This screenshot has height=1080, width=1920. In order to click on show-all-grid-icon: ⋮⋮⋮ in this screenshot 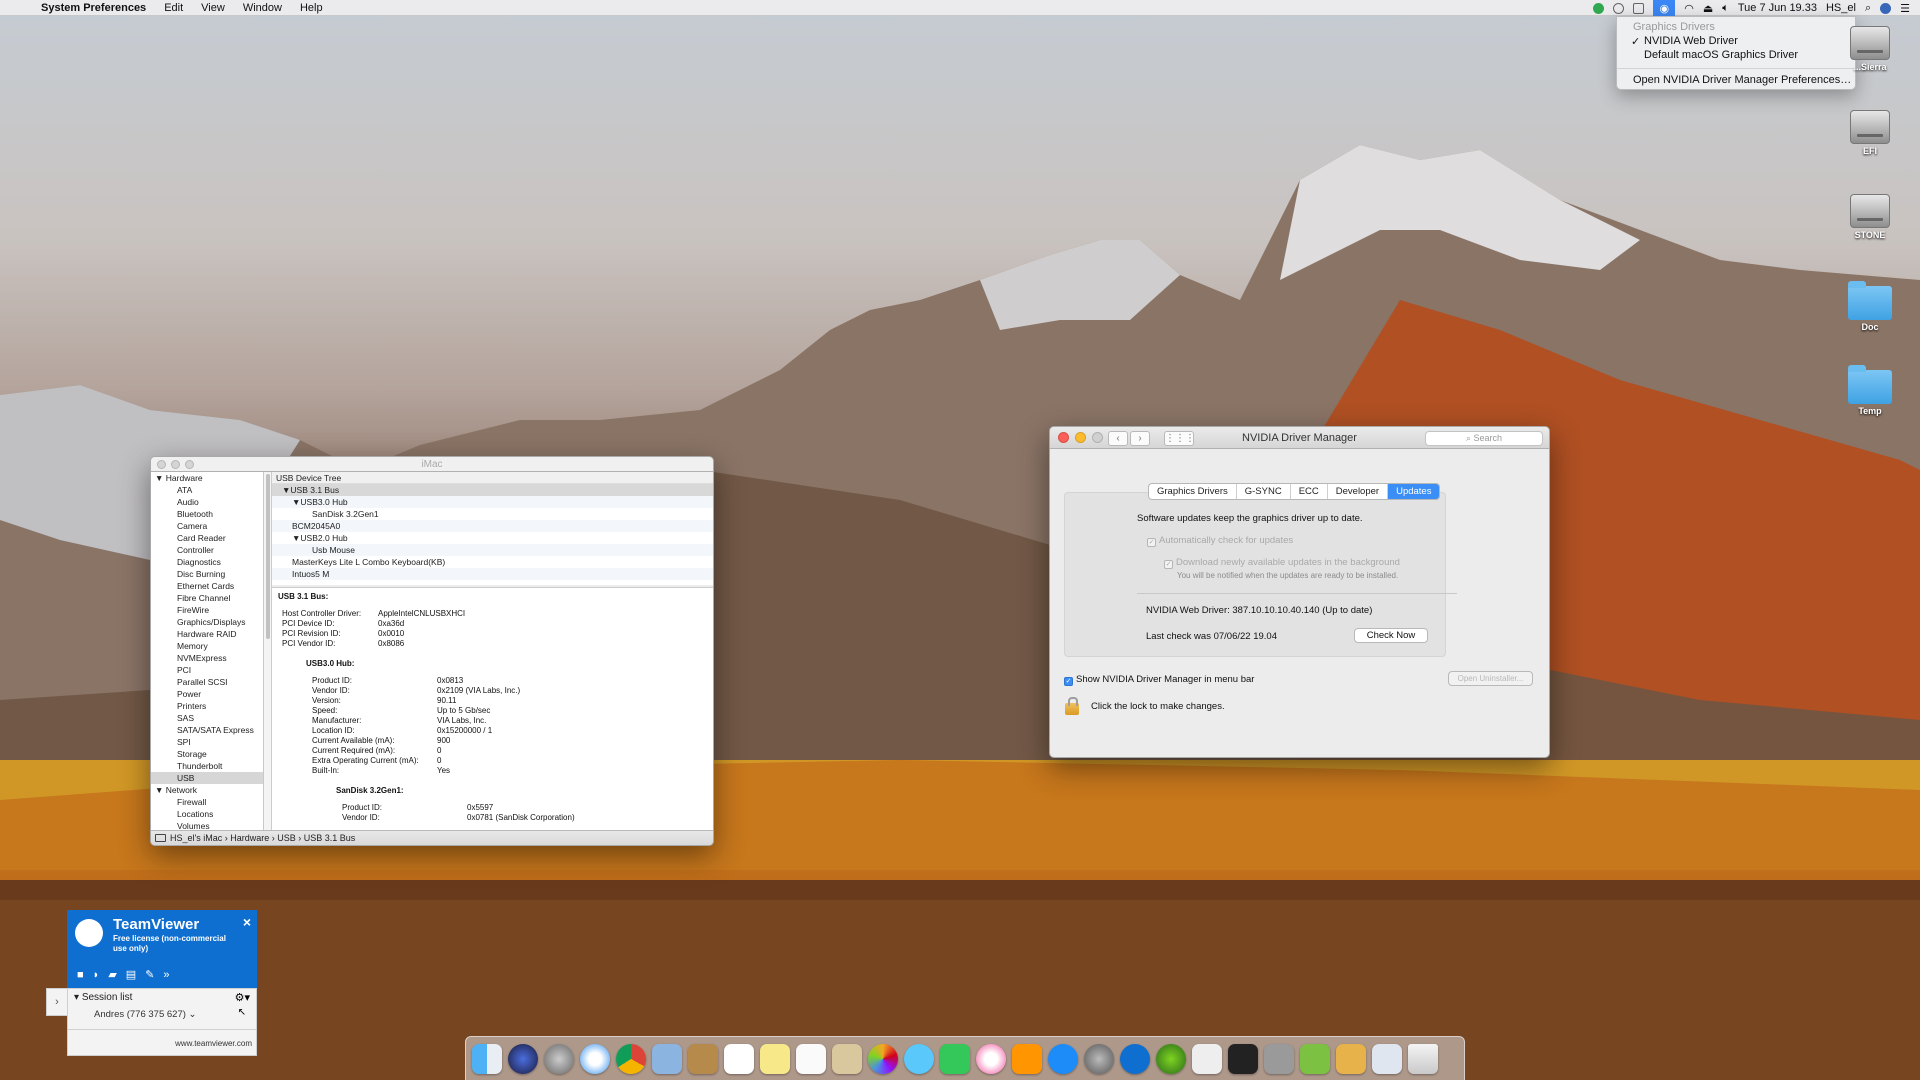, I will do `click(1179, 438)`.